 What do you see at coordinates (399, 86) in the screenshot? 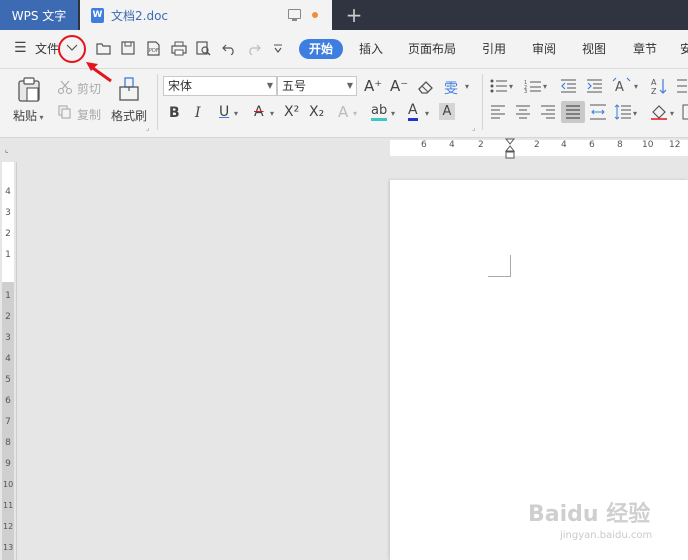
I see `shrink-font-button: A⁻` at bounding box center [399, 86].